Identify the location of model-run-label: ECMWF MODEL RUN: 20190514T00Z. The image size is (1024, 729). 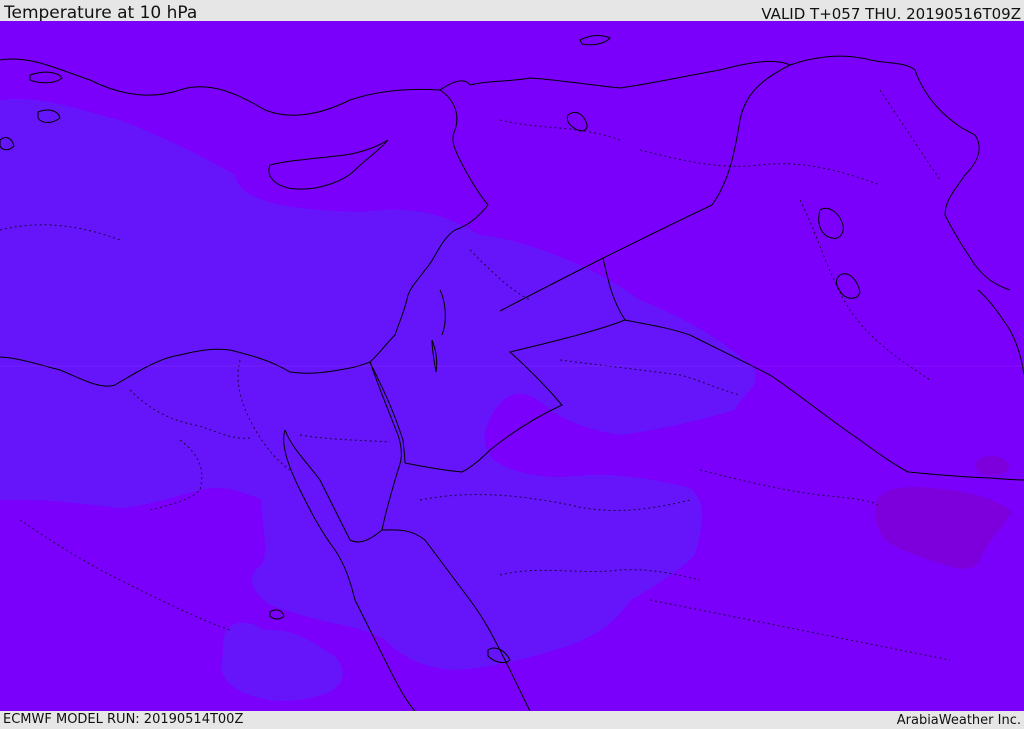
(123, 719).